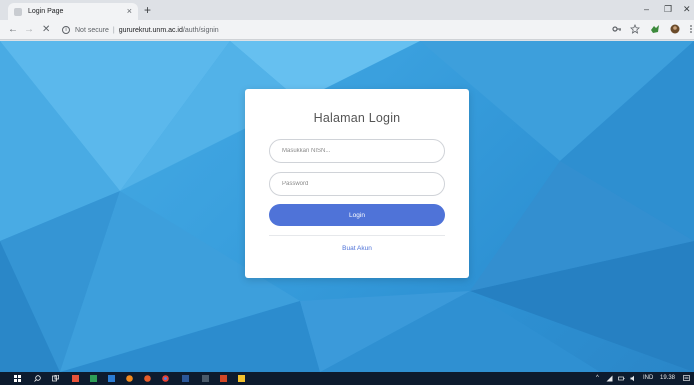 The image size is (694, 385). What do you see at coordinates (205, 378) in the screenshot?
I see `app-icon-grid` at bounding box center [205, 378].